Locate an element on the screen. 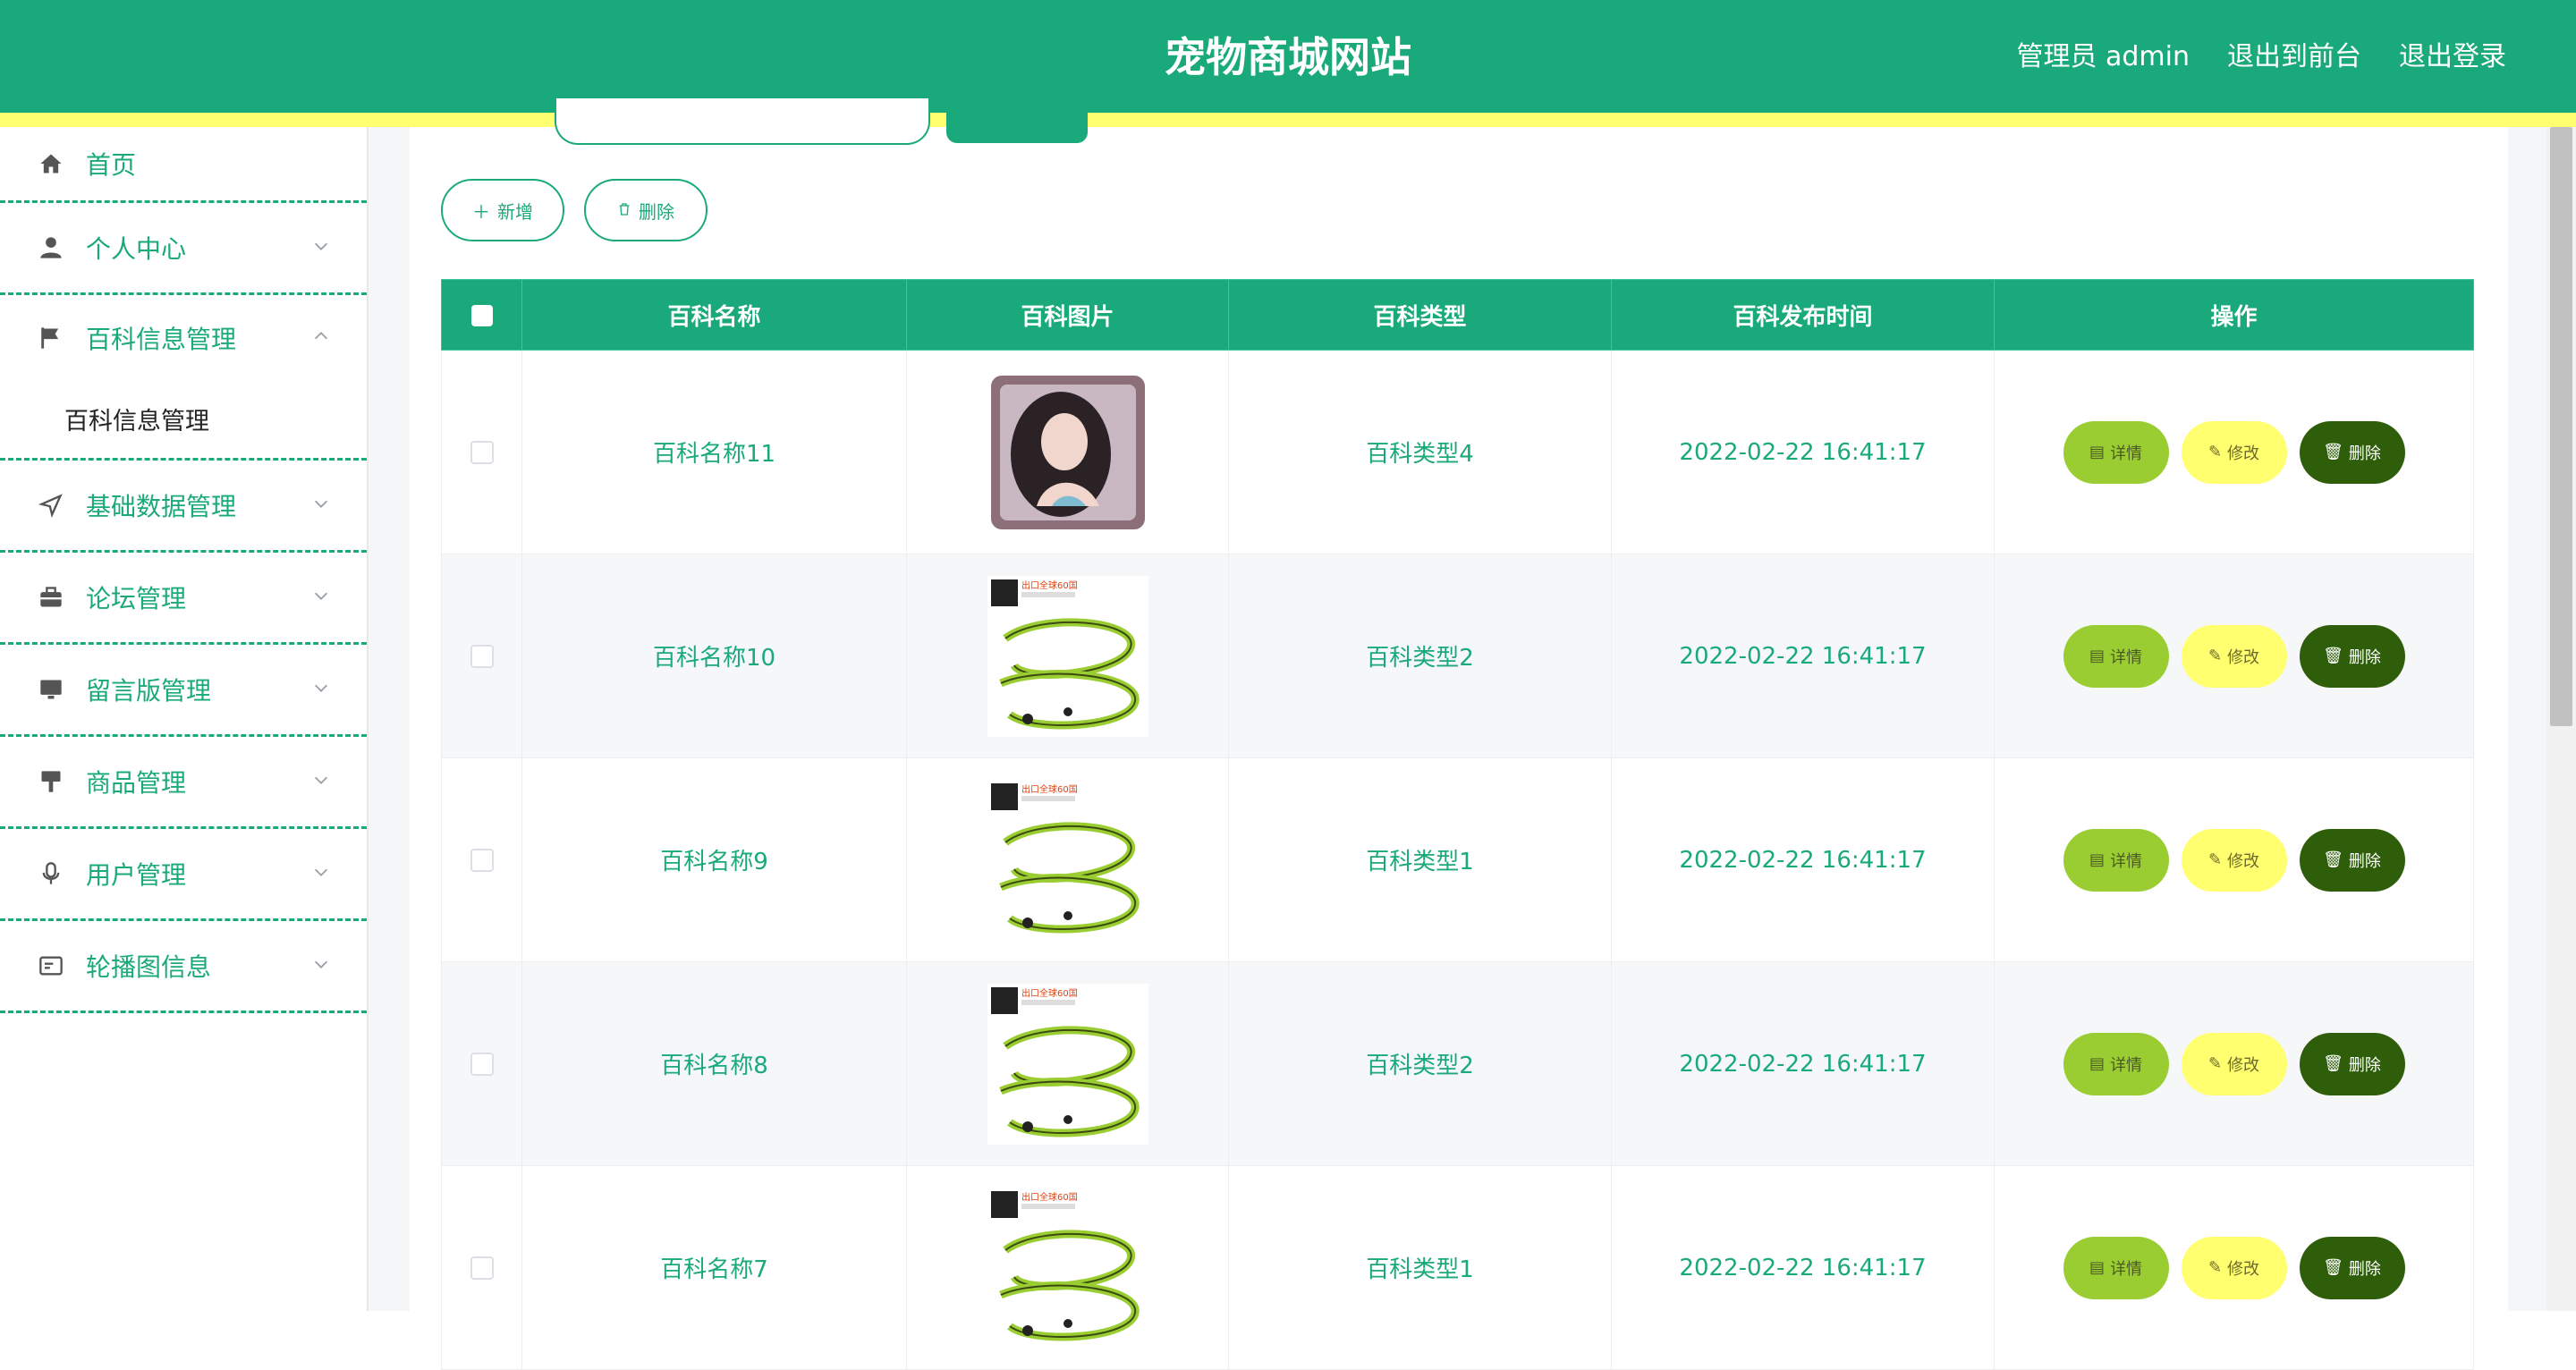 The image size is (2576, 1370). select-all-cell is located at coordinates (481, 315).